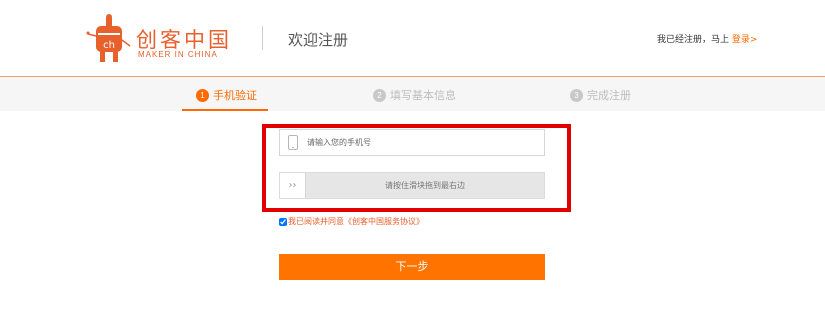 This screenshot has height=334, width=825. What do you see at coordinates (109, 45) in the screenshot?
I see `svg-text: ch` at bounding box center [109, 45].